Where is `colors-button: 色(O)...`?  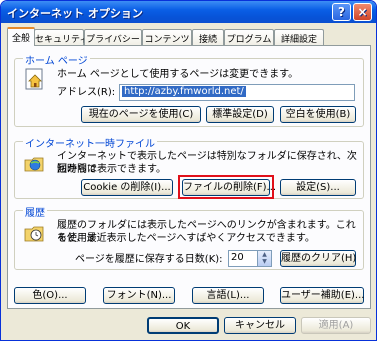 colors-button: 色(O)... is located at coordinates (50, 295).